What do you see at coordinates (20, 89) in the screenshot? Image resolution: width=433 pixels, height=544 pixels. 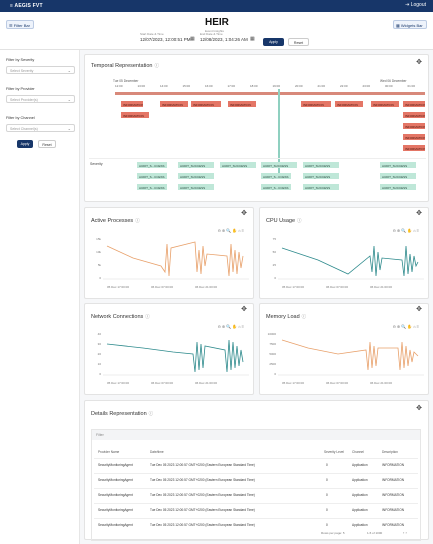 I see `filter-provider-label: Filter by Provider` at bounding box center [20, 89].